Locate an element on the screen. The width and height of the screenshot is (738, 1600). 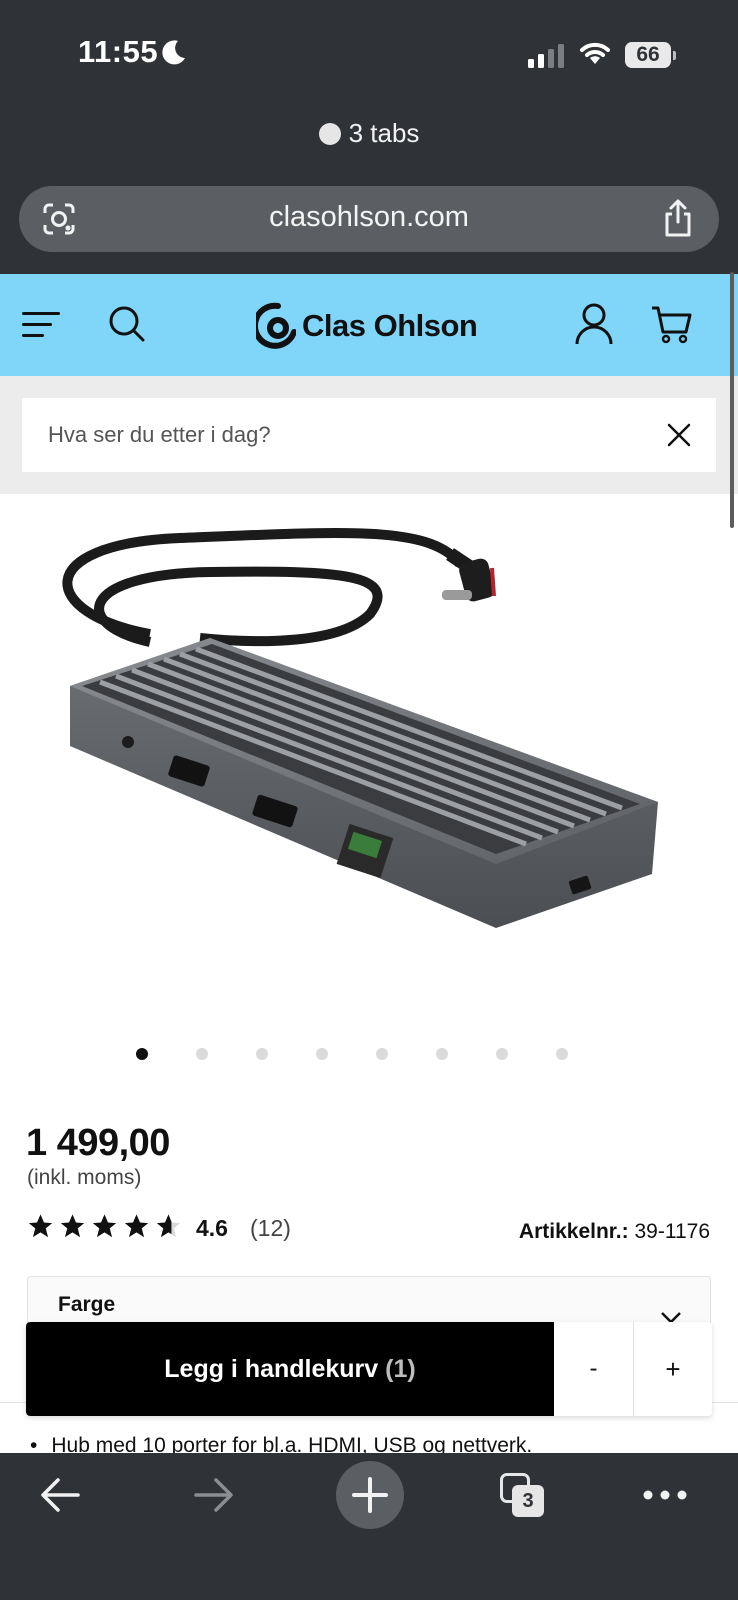
tab-group-indicator: 3 tabs is located at coordinates (369, 144).